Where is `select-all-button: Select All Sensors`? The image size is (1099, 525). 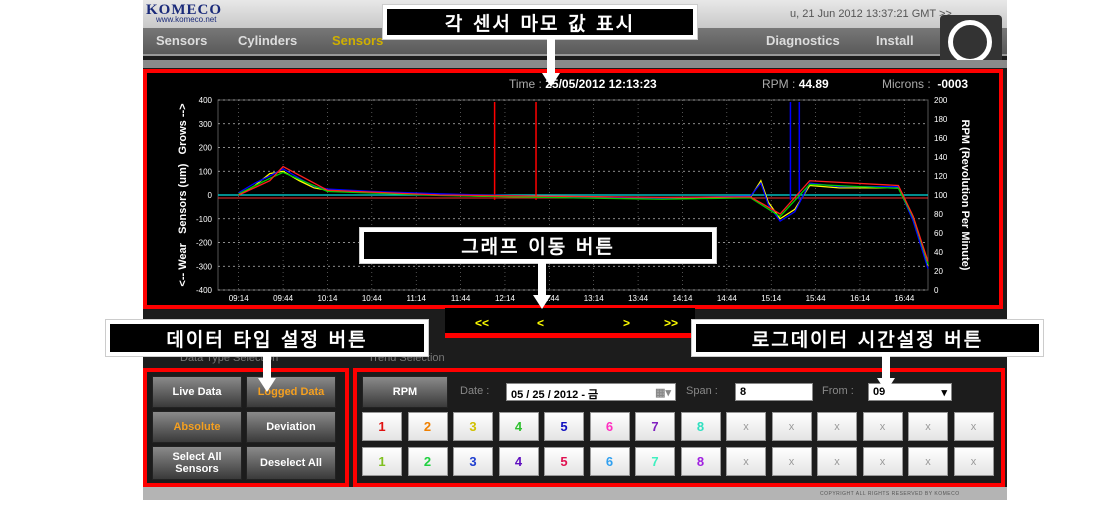 select-all-button: Select All Sensors is located at coordinates (197, 463).